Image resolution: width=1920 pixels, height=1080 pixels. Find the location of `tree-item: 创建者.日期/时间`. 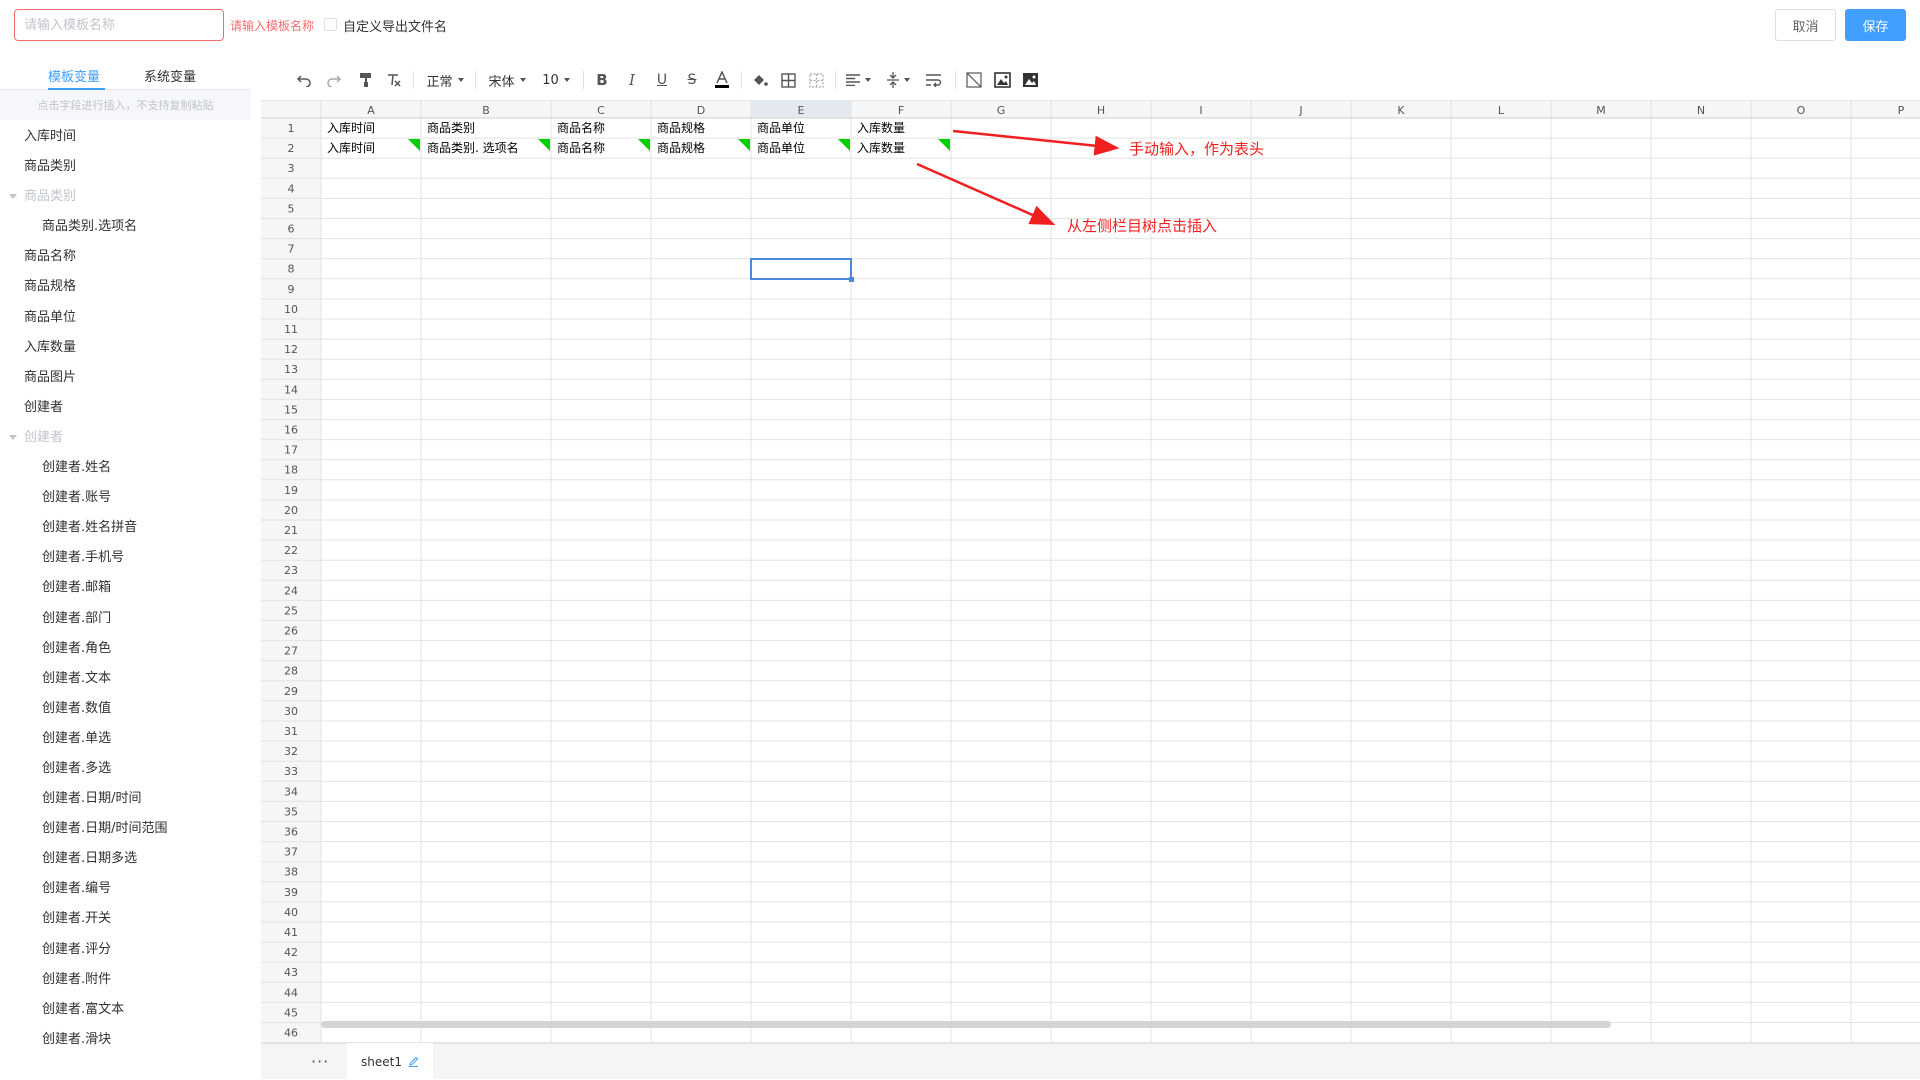

tree-item: 创建者.日期/时间 is located at coordinates (125, 799).